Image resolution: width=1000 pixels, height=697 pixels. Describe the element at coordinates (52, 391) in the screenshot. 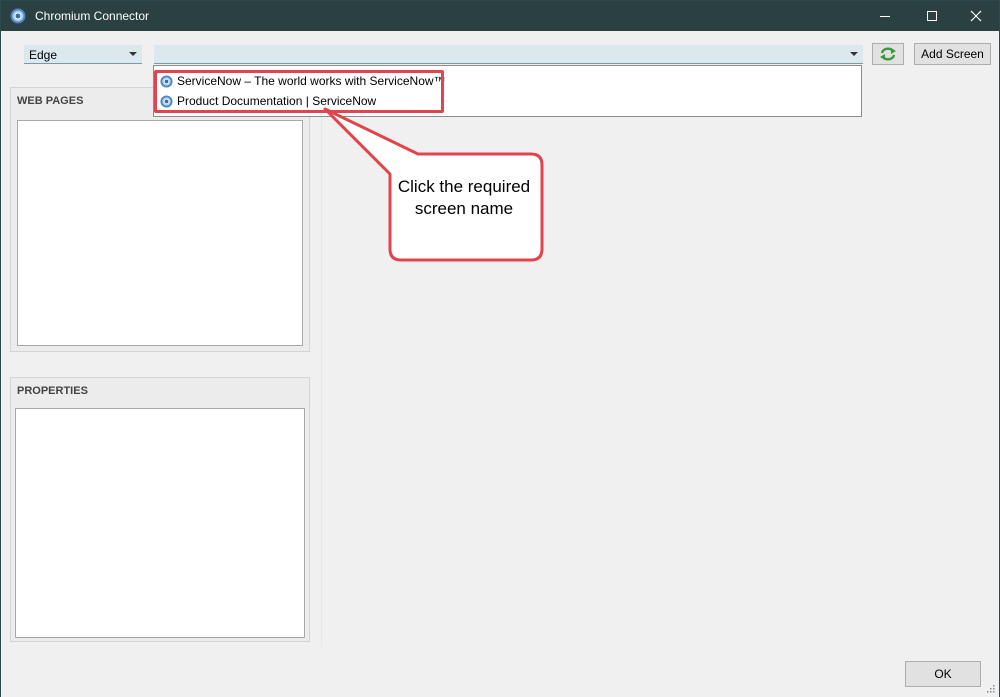

I see `properties-title: PROPERTIES` at that location.